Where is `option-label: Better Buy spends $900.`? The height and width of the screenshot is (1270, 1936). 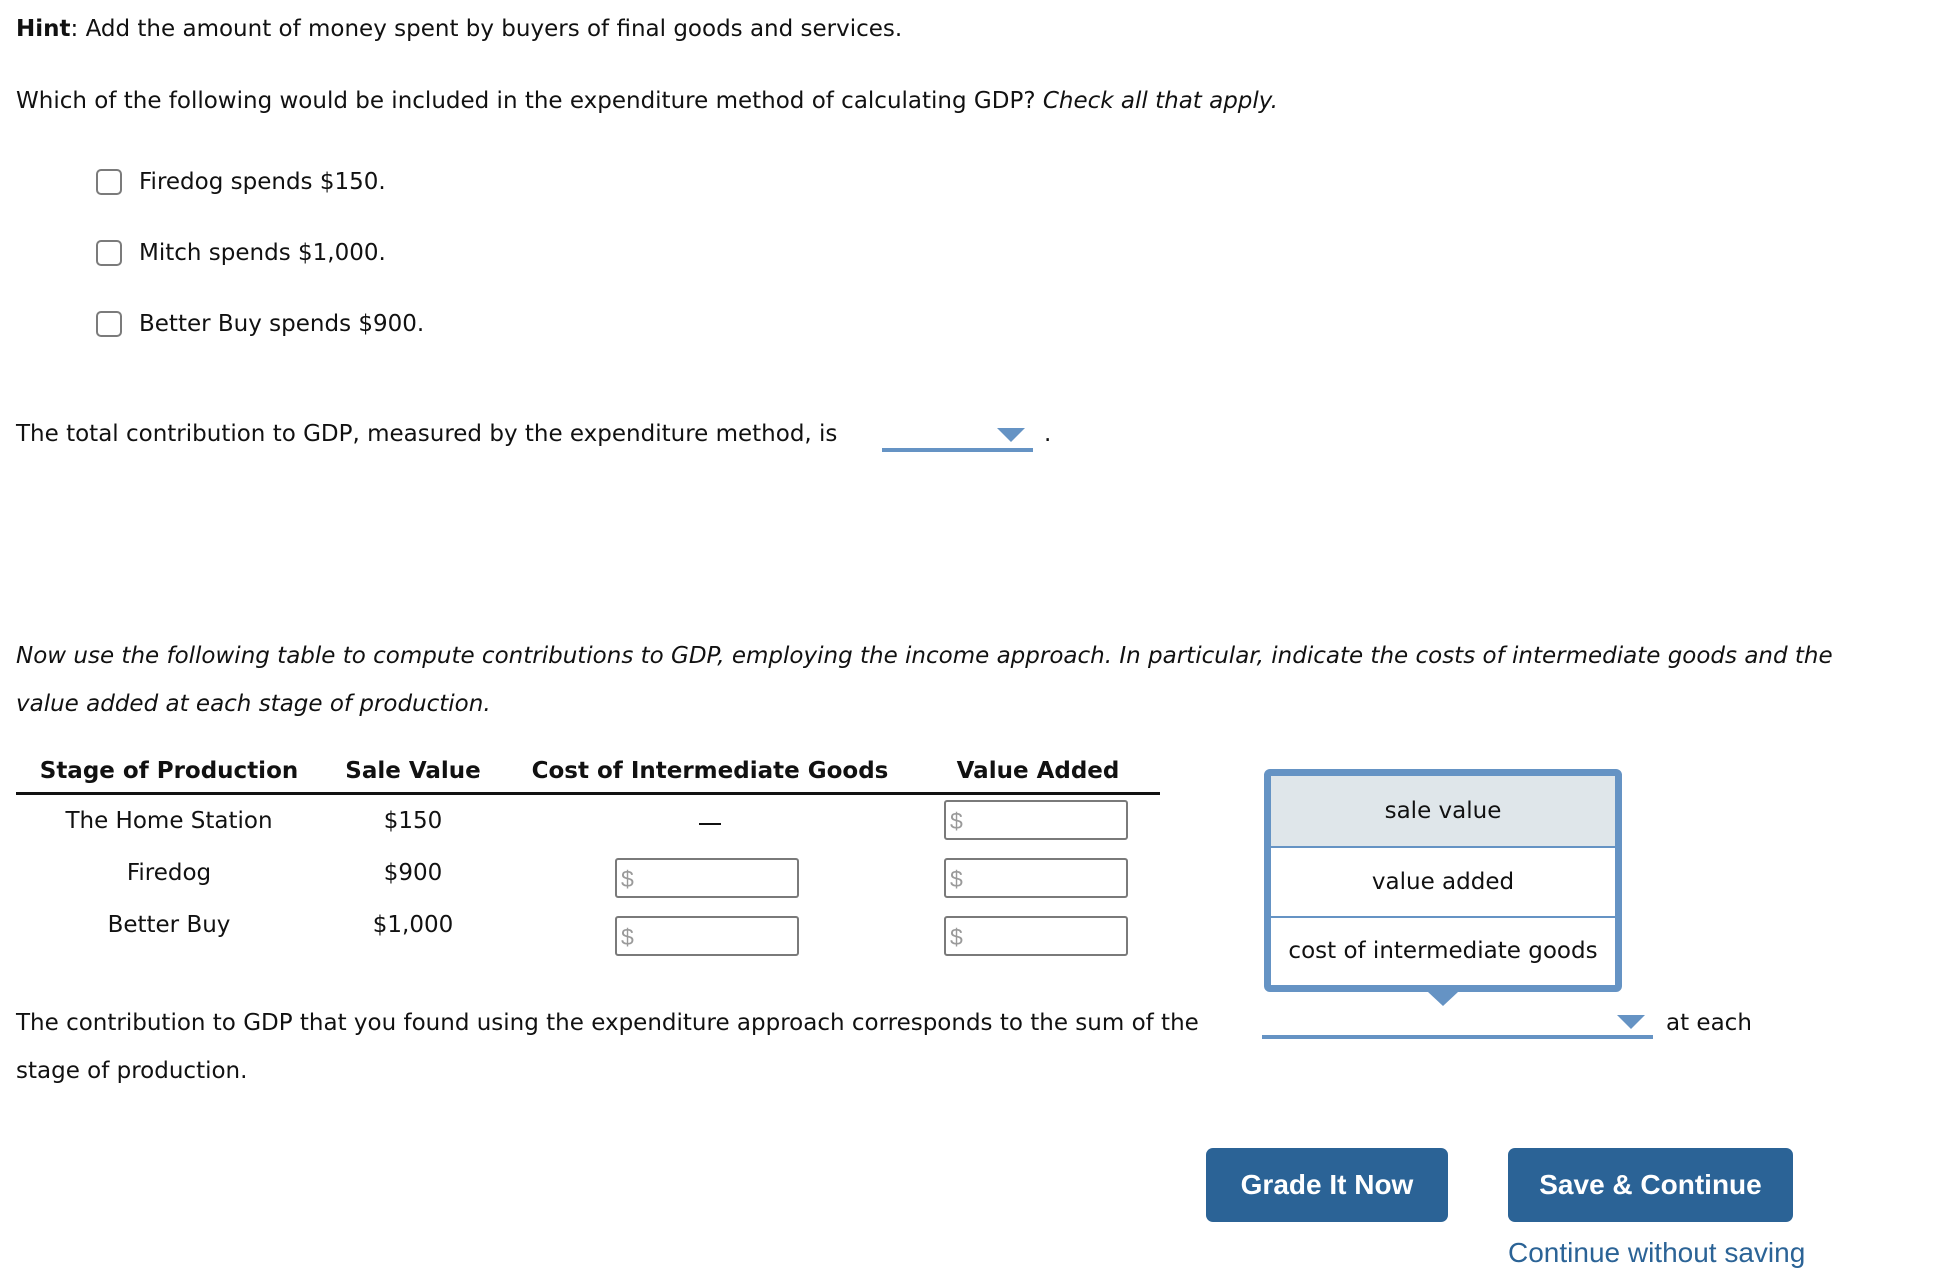 option-label: Better Buy spends $900. is located at coordinates (282, 324).